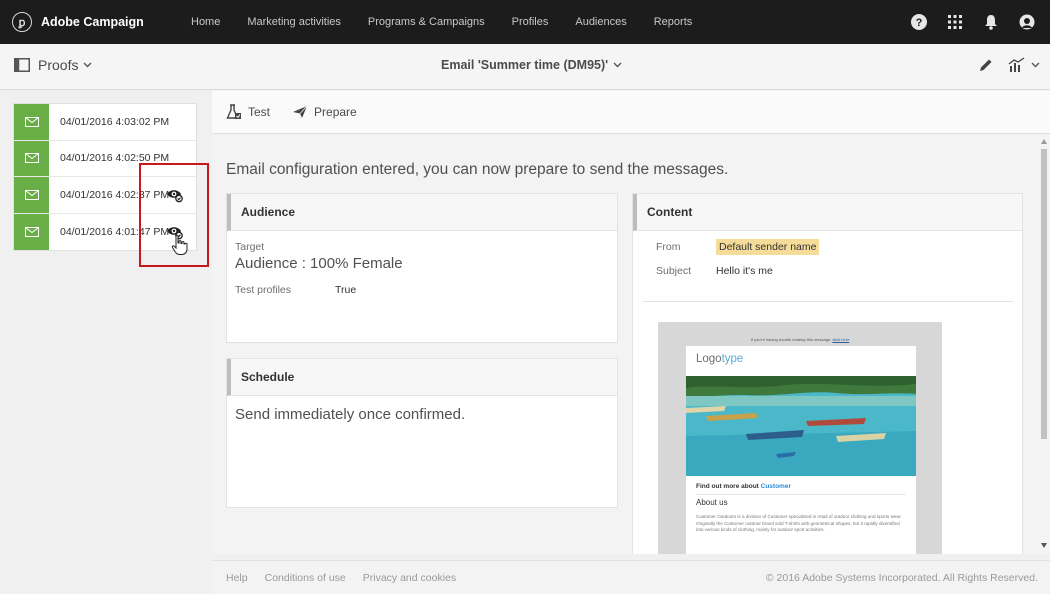 Image resolution: width=1050 pixels, height=594 pixels. I want to click on schedule-value: Send immediately once confirmed., so click(350, 414).